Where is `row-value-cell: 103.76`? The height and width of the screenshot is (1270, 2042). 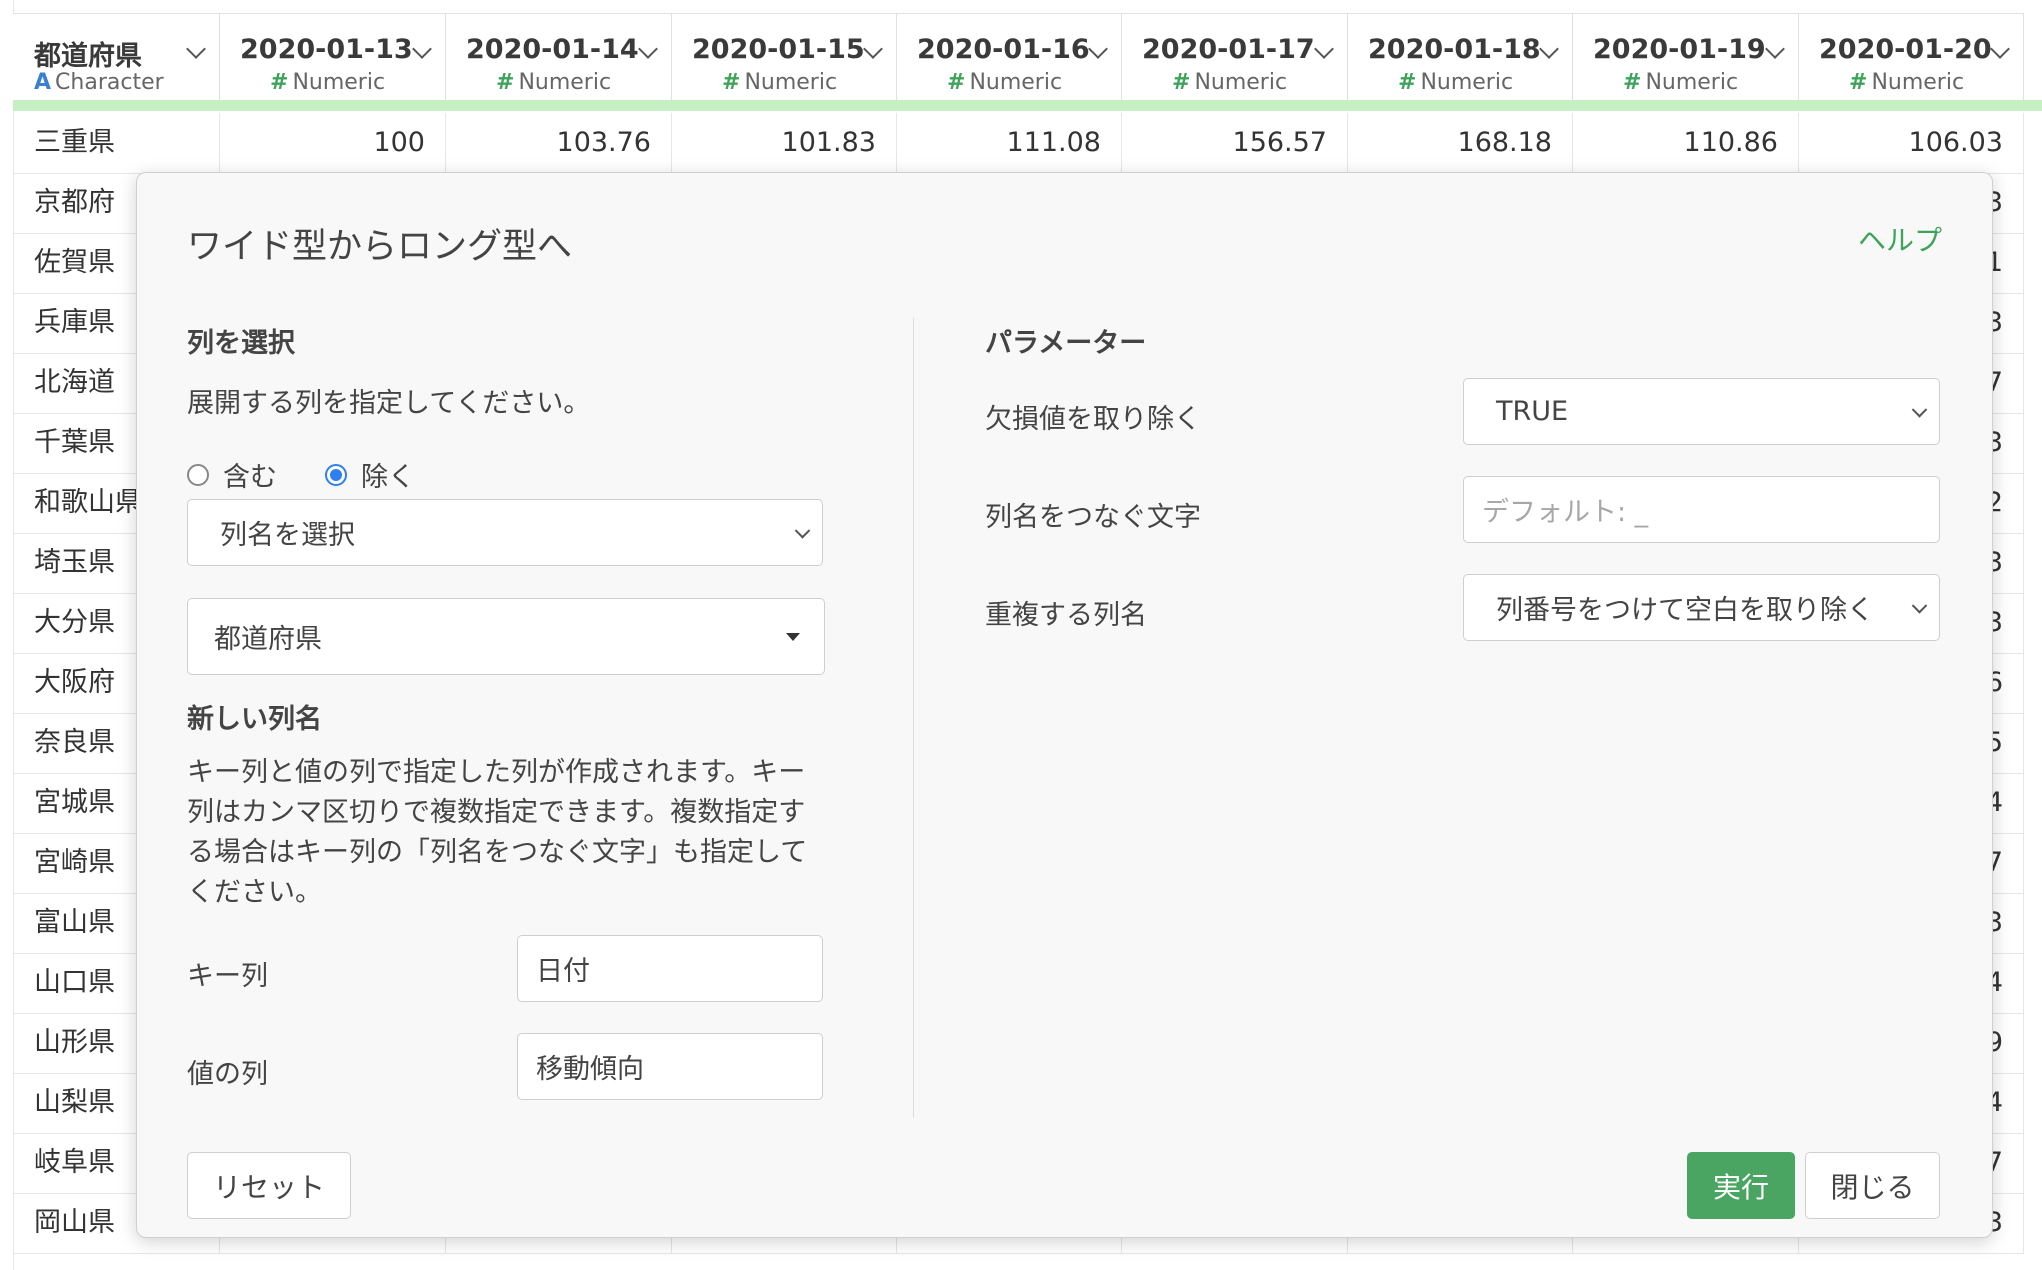
row-value-cell: 103.76 is located at coordinates (559, 143).